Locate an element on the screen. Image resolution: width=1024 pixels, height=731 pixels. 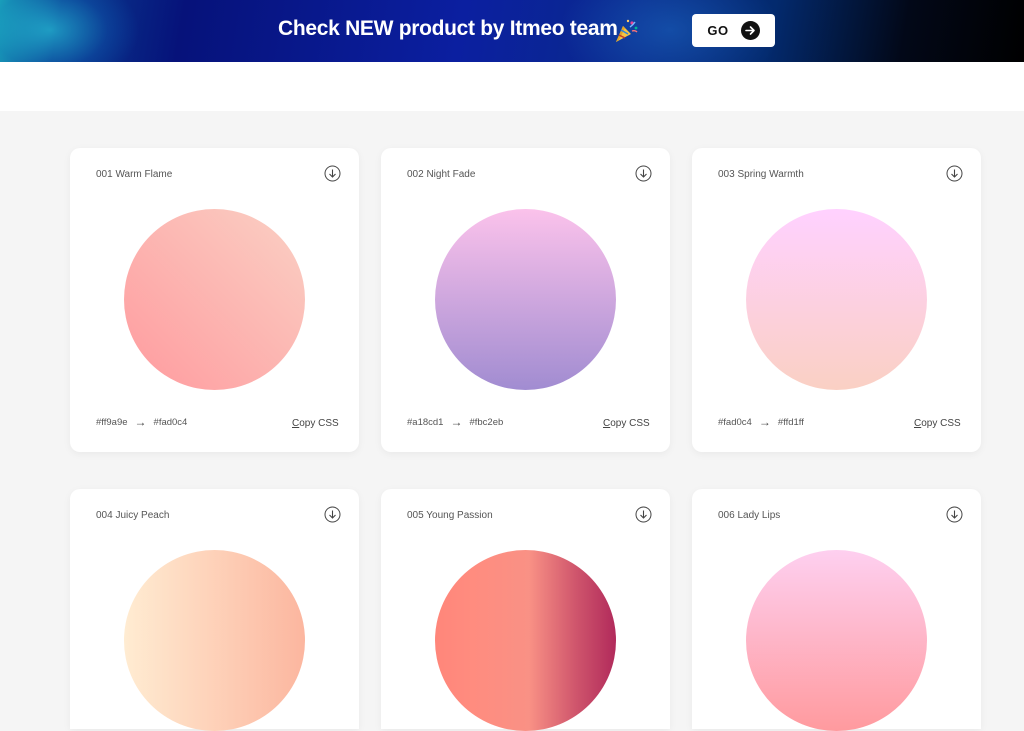
arrow-right-icon is located at coordinates (750, 30).